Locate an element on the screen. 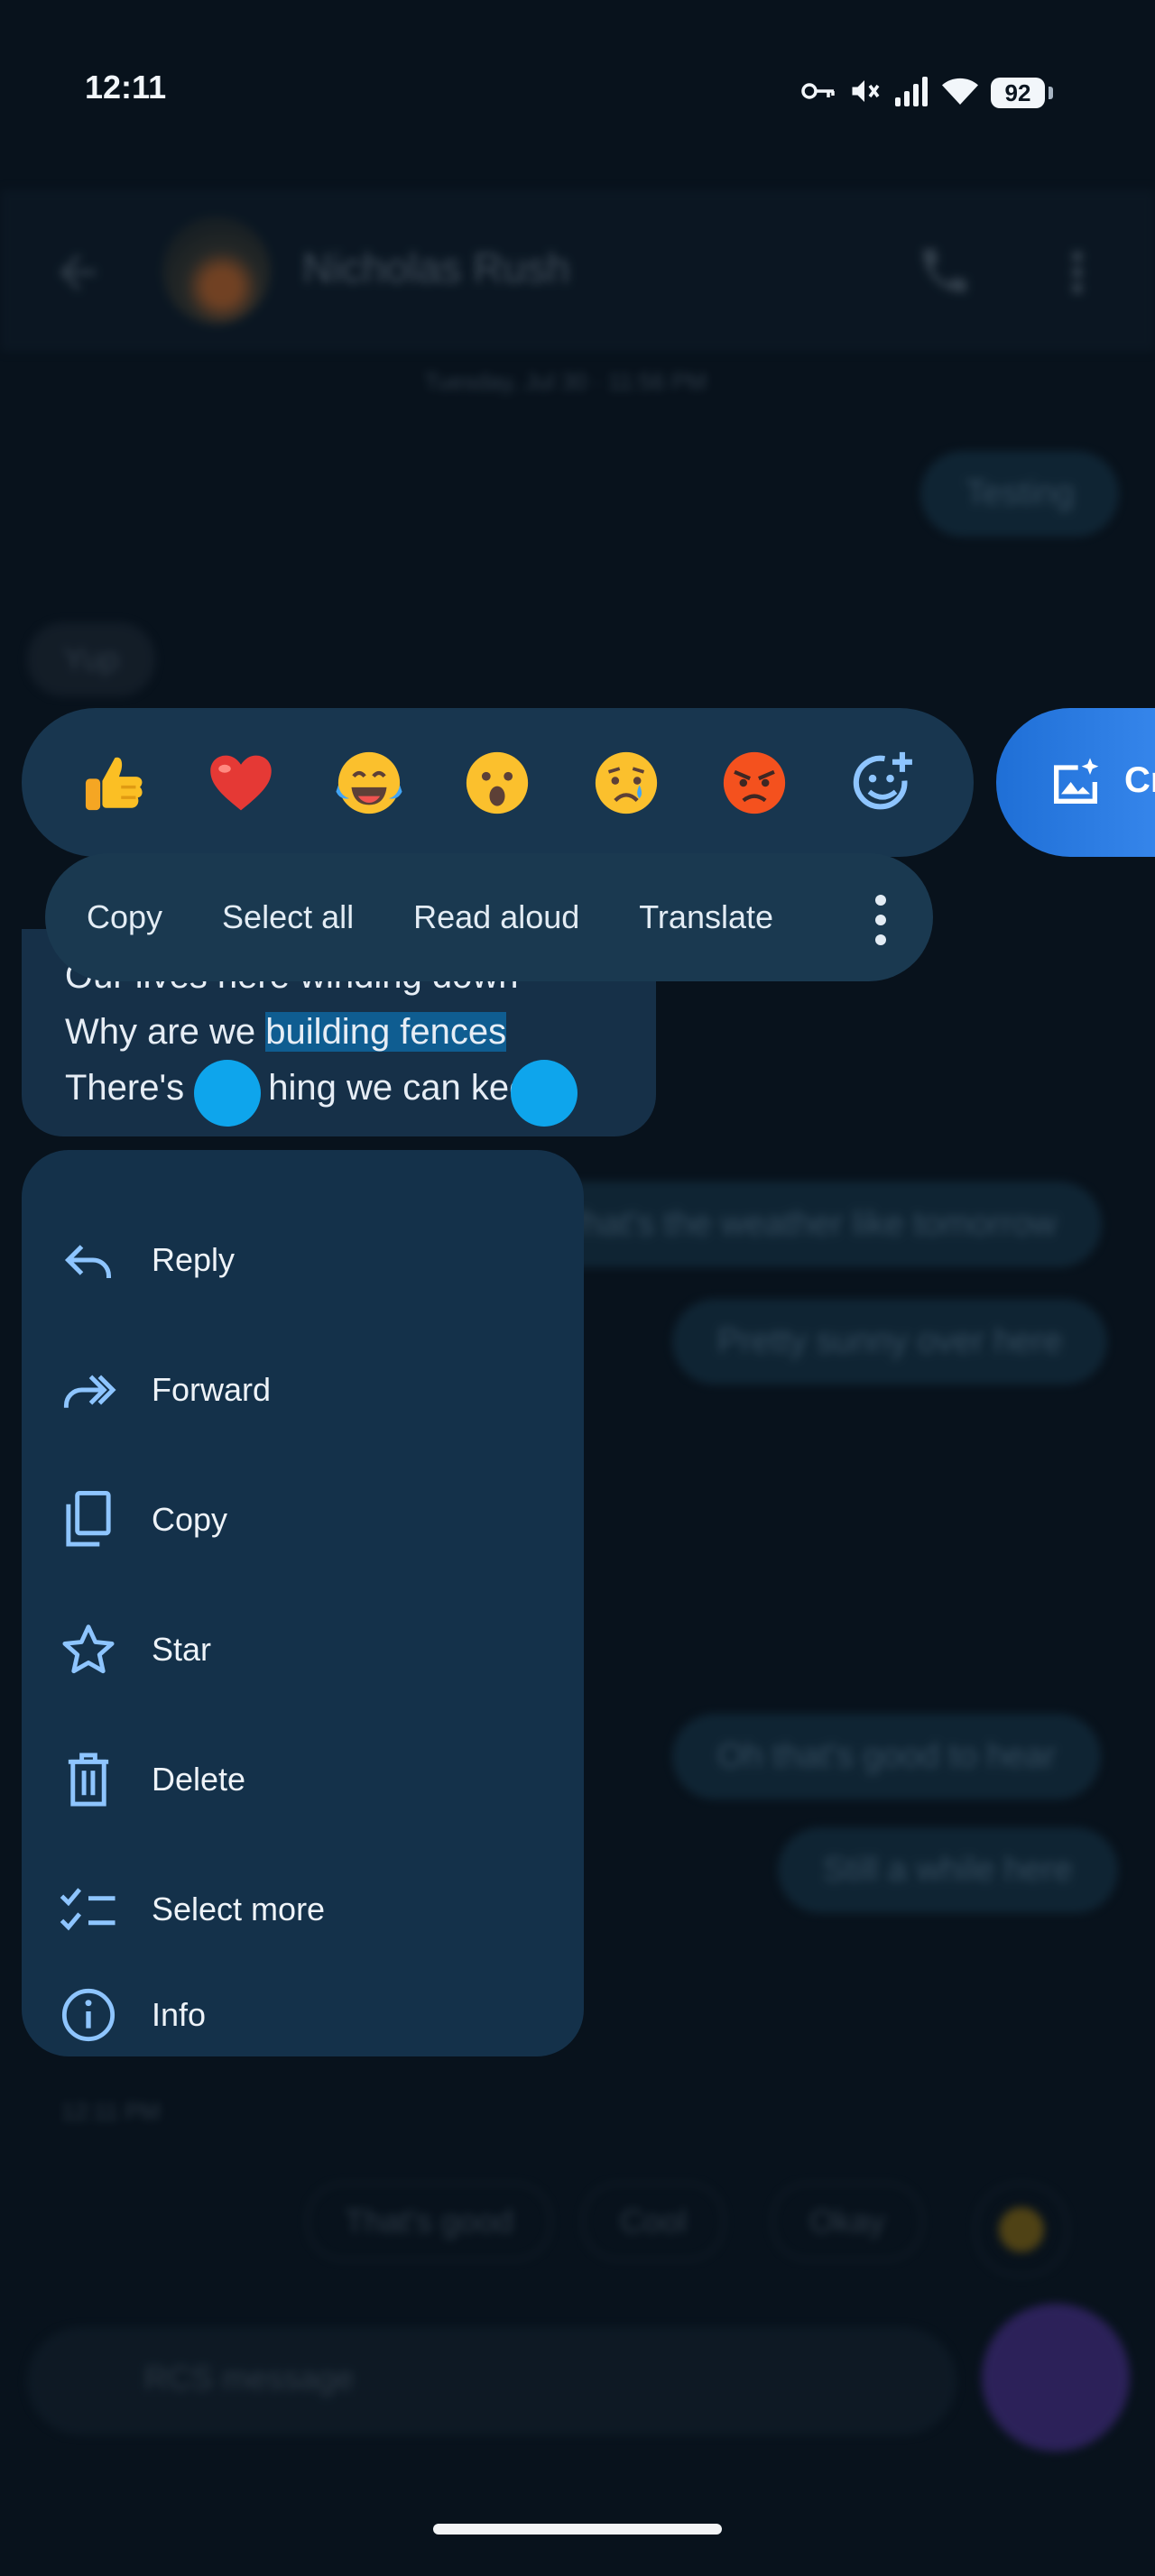 Image resolution: width=1155 pixels, height=2576 pixels. back-arrow-icon is located at coordinates (78, 274).